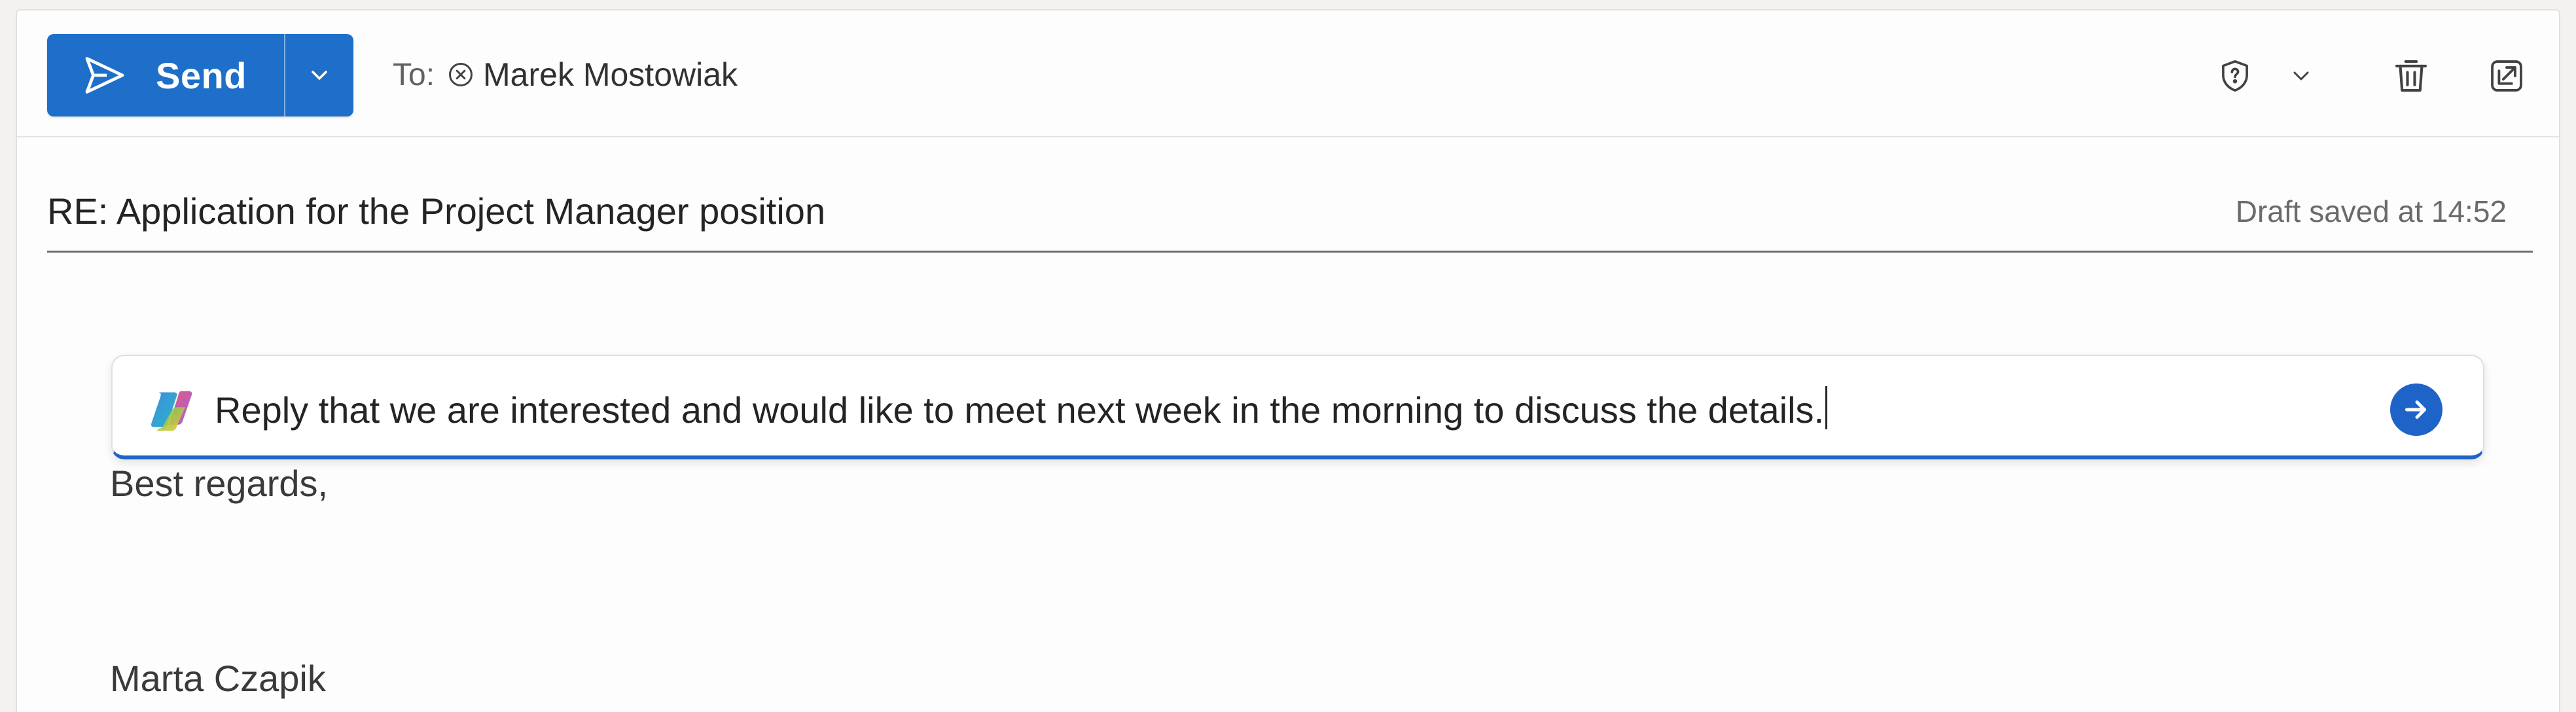 This screenshot has width=2576, height=712. I want to click on body-signature: Marta Czapik, so click(218, 678).